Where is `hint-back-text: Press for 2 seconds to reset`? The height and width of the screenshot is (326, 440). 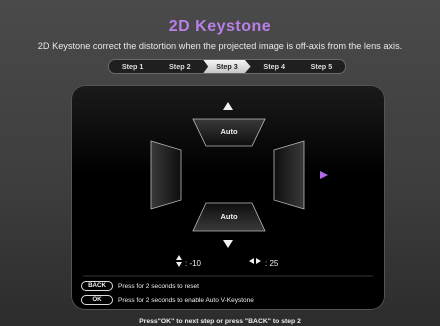
hint-back-text: Press for 2 seconds to reset is located at coordinates (158, 286).